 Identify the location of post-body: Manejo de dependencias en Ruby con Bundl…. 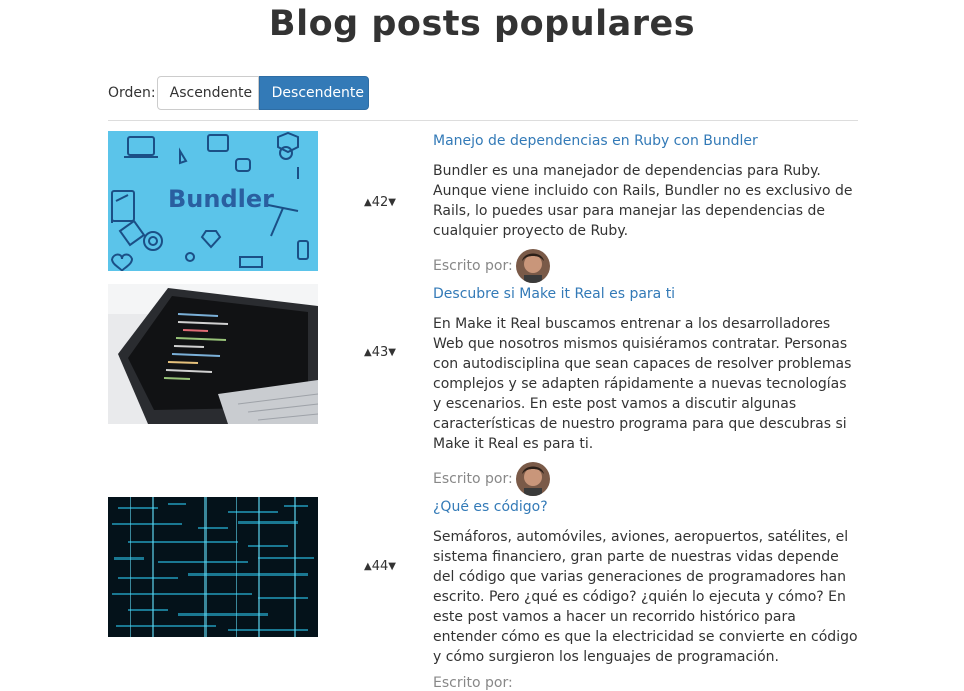
(645, 207).